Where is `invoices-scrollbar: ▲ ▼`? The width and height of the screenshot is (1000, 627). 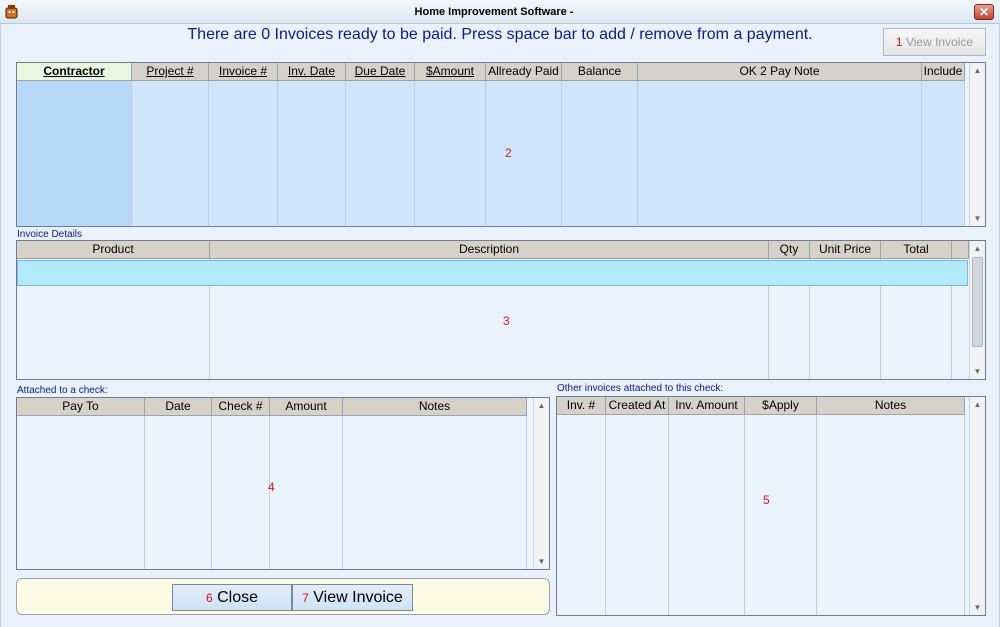
invoices-scrollbar: ▲ ▼ is located at coordinates (977, 144).